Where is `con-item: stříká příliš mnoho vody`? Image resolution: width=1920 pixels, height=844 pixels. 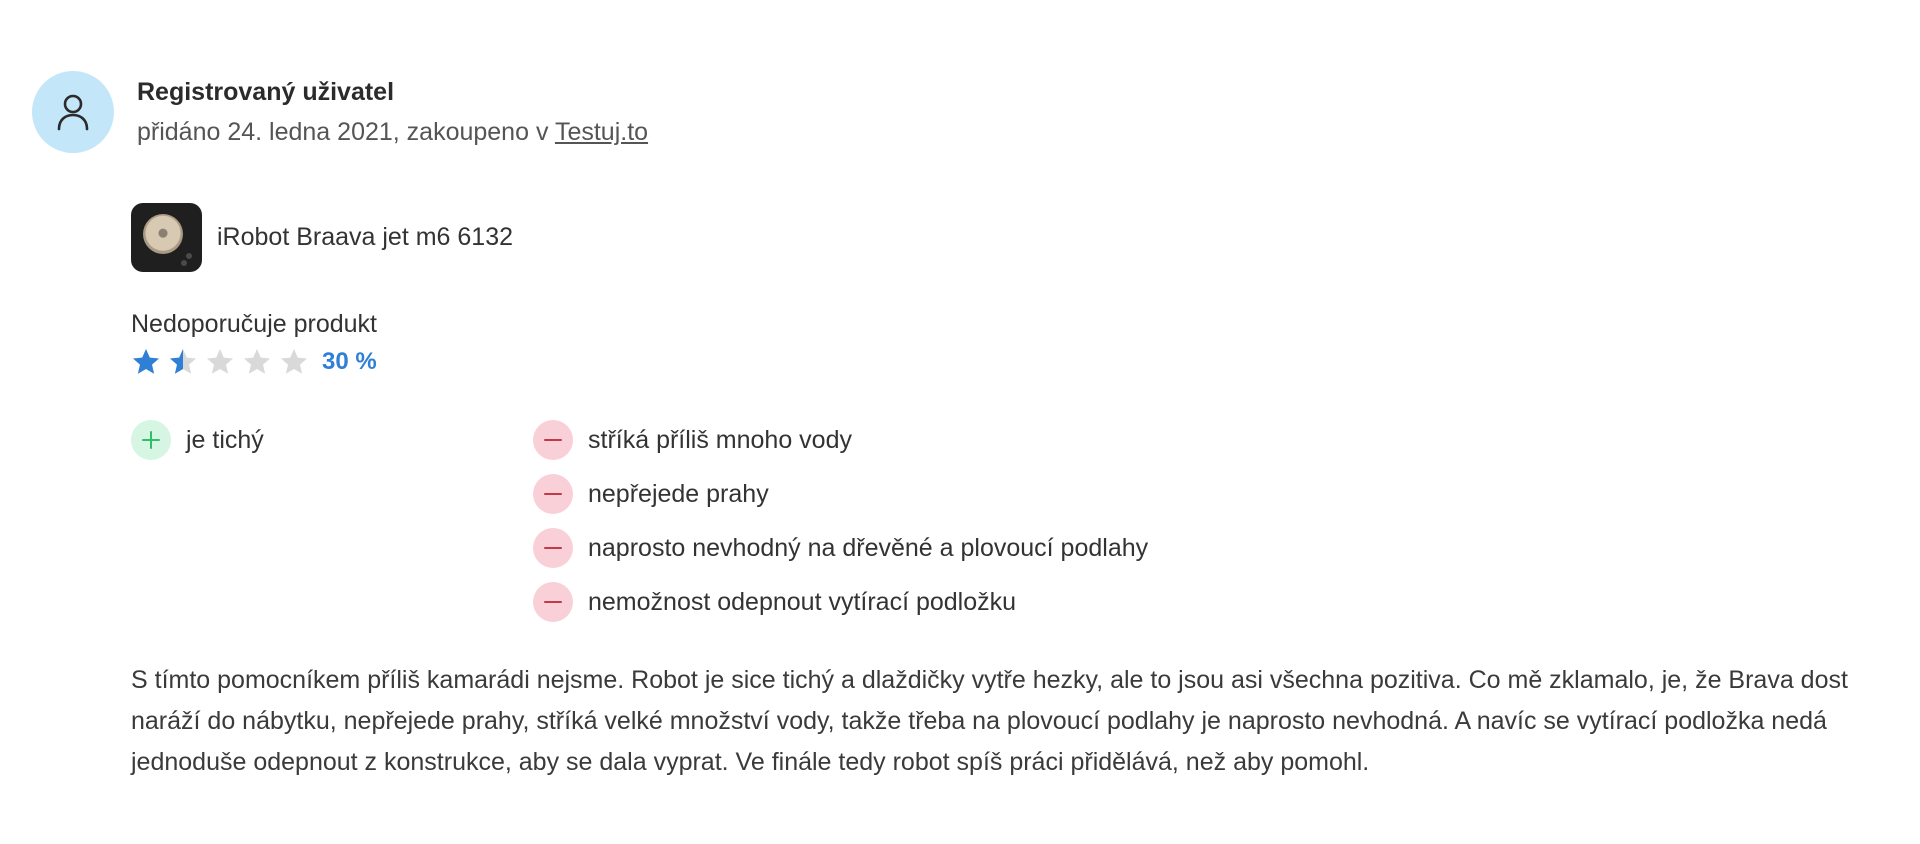 con-item: stříká příliš mnoho vody is located at coordinates (840, 440).